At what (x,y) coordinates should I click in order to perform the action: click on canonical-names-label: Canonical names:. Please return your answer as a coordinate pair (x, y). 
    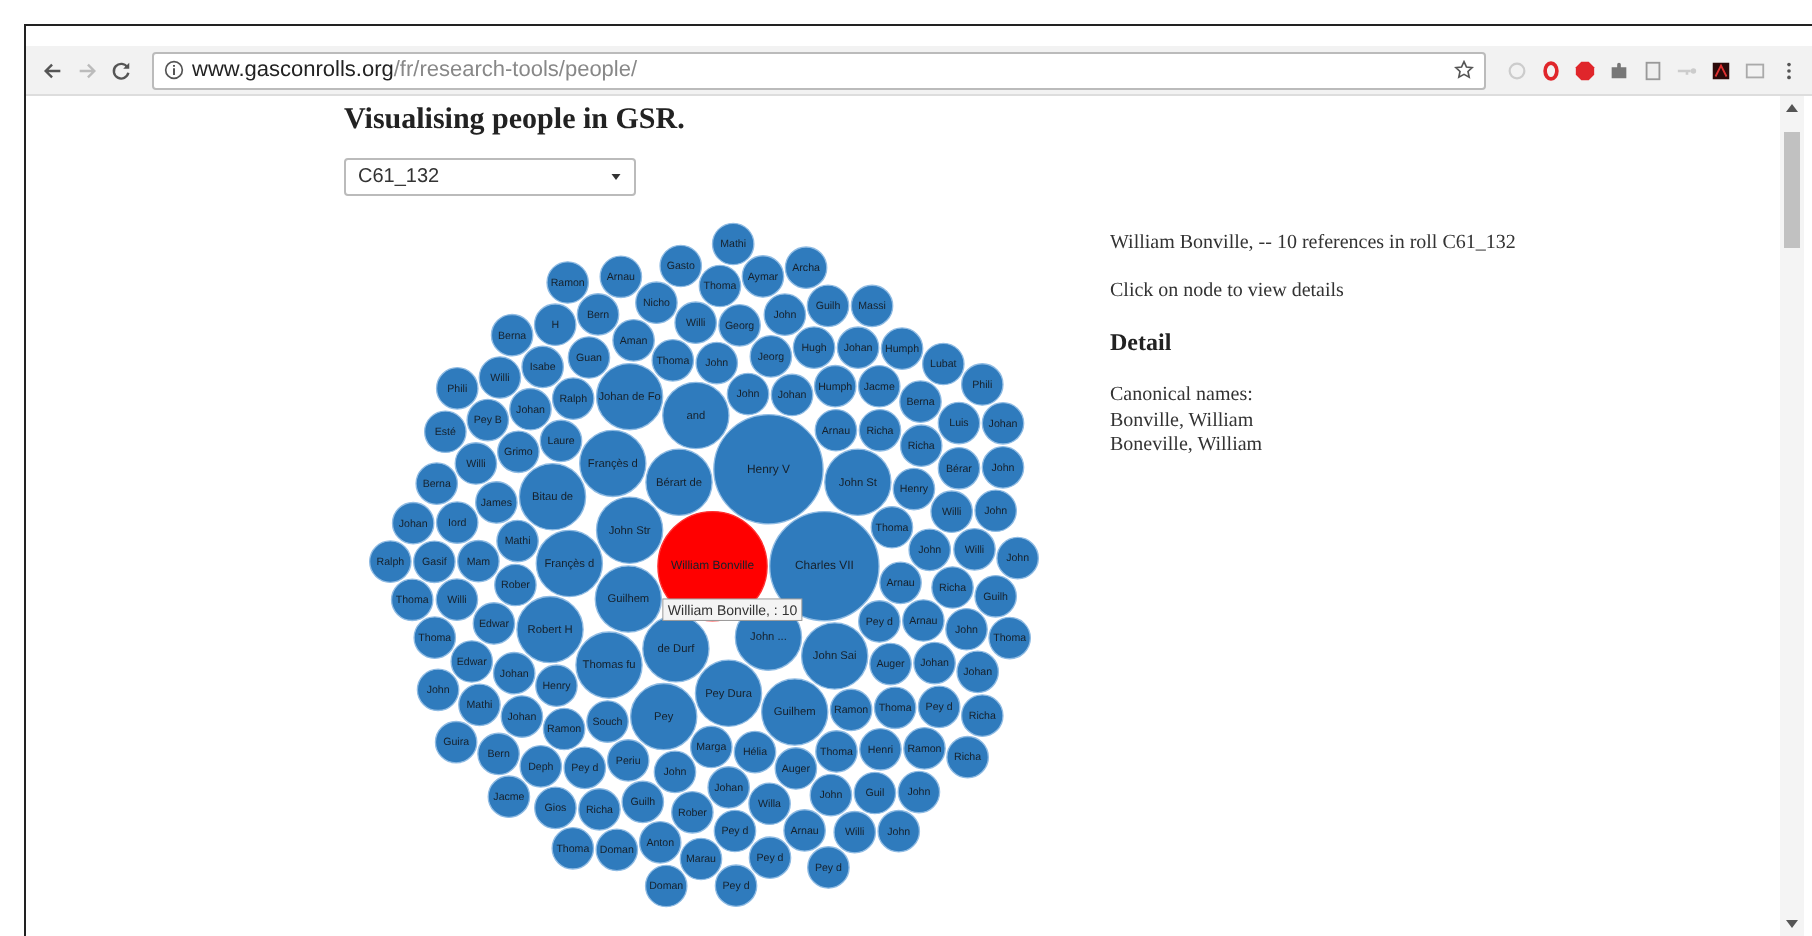
    Looking at the image, I should click on (1182, 396).